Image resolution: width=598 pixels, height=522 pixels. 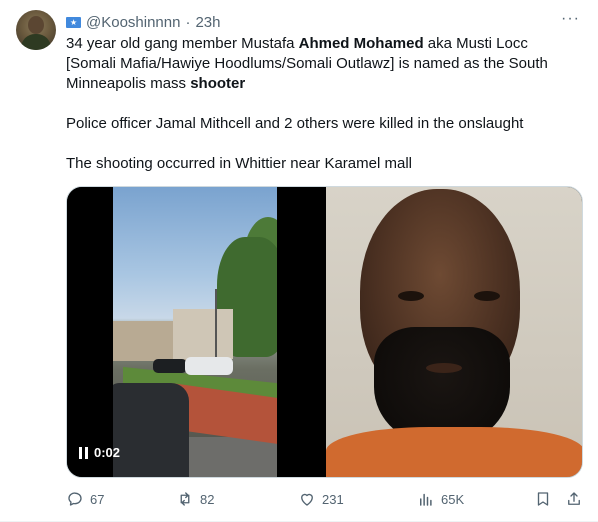 I want to click on views-button: 65K, so click(x=440, y=499).